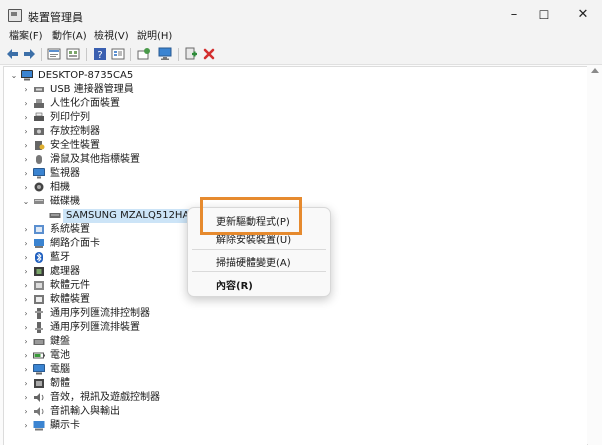  Describe the element at coordinates (39, 159) in the screenshot. I see `mouse-icon` at that location.